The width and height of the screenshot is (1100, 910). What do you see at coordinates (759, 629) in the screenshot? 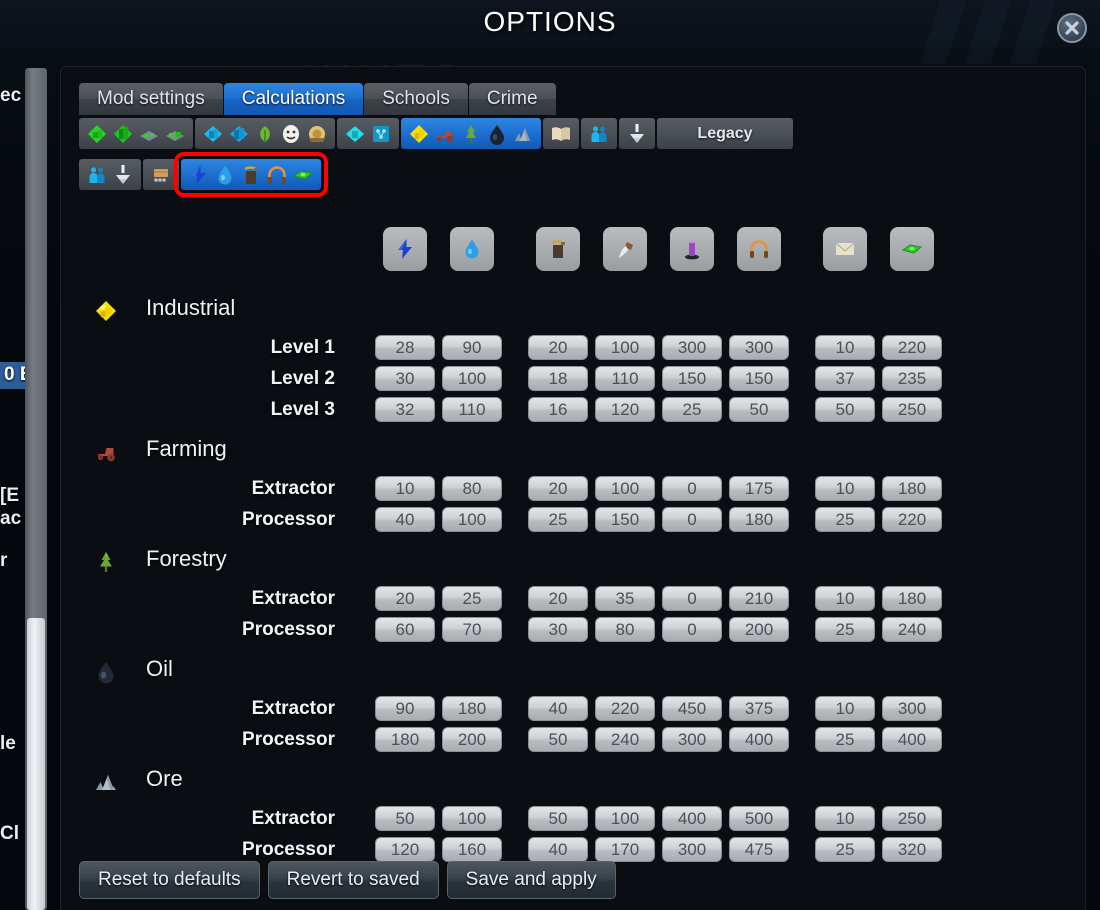
I see `value-field-noise: 200` at bounding box center [759, 629].